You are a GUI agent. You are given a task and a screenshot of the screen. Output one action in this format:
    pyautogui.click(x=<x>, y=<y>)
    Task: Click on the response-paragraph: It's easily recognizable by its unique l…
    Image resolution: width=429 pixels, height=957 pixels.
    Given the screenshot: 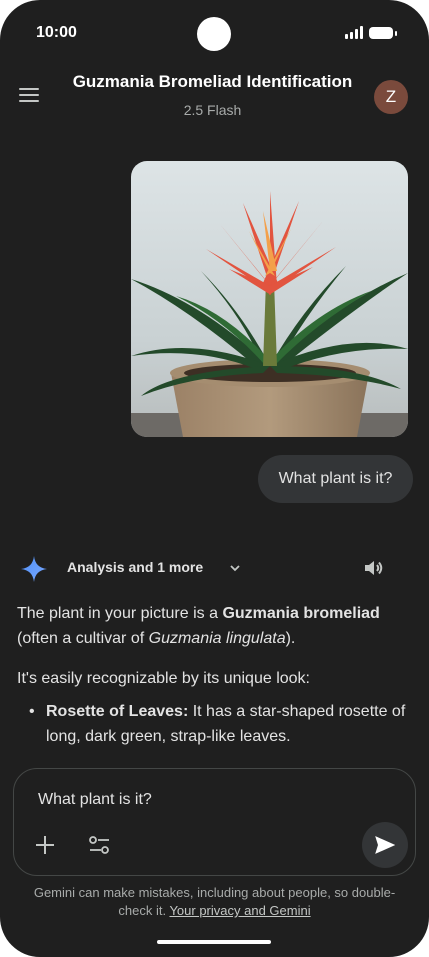 What is the action you would take?
    pyautogui.click(x=163, y=678)
    